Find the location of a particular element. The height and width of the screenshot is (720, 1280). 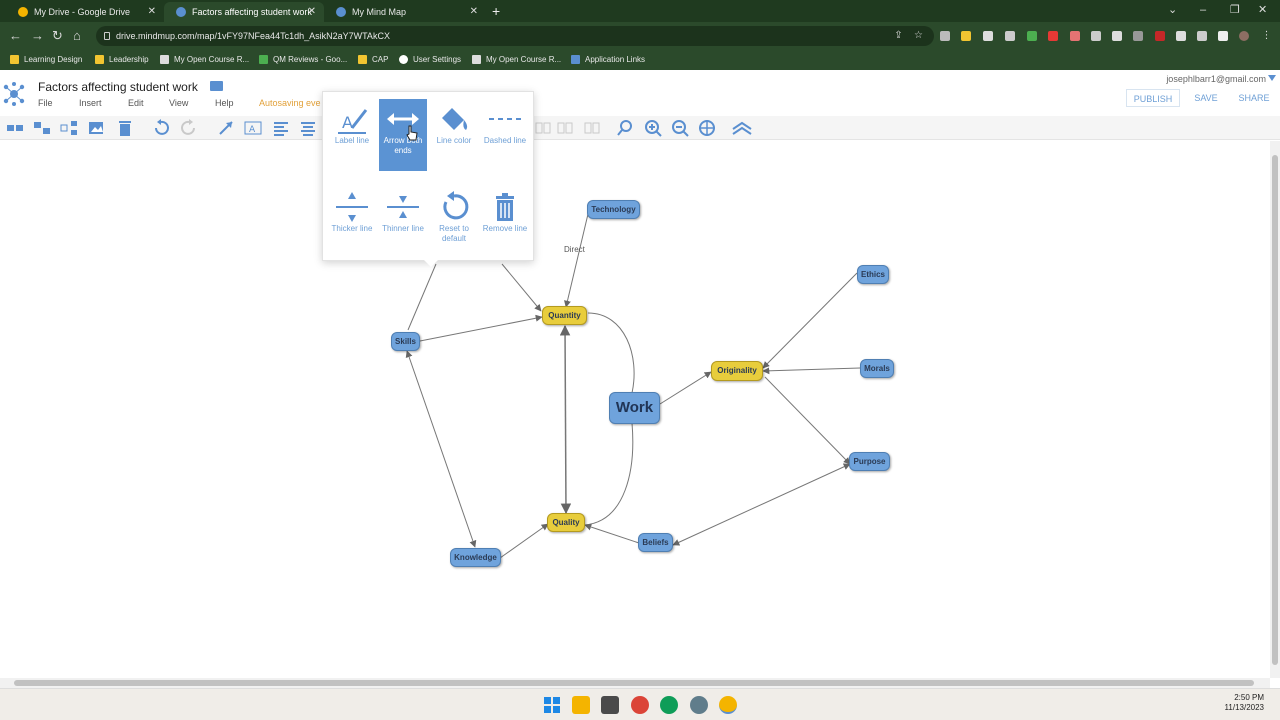

profile-avatar is located at coordinates (1244, 36).